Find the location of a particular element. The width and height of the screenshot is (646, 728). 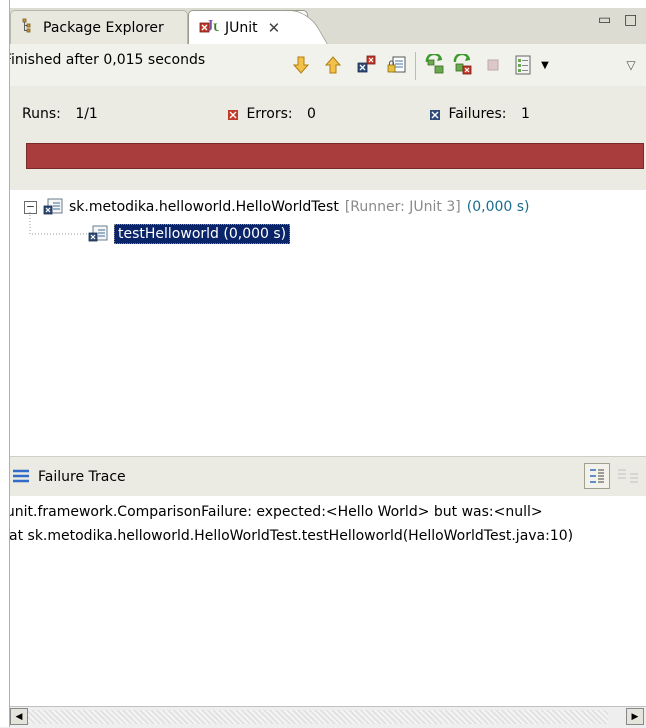

test-class-name: sk.metodika.helloworld.HelloWorldTest is located at coordinates (204, 207).